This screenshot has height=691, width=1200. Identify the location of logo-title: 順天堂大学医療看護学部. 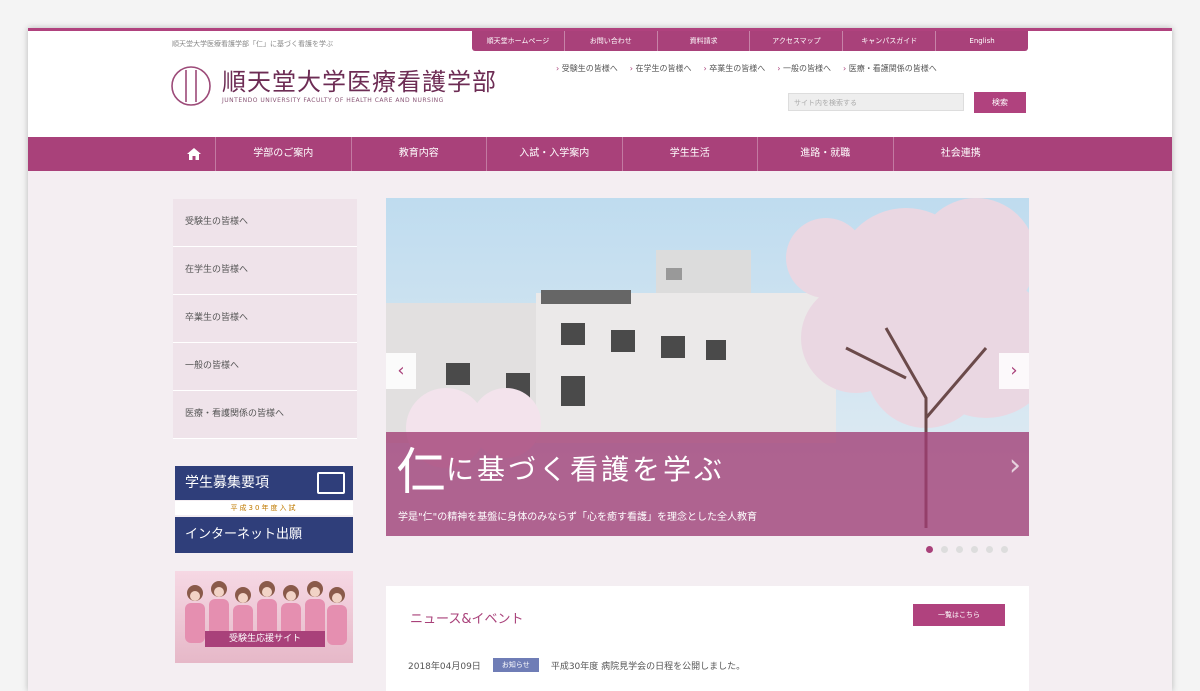
(359, 81).